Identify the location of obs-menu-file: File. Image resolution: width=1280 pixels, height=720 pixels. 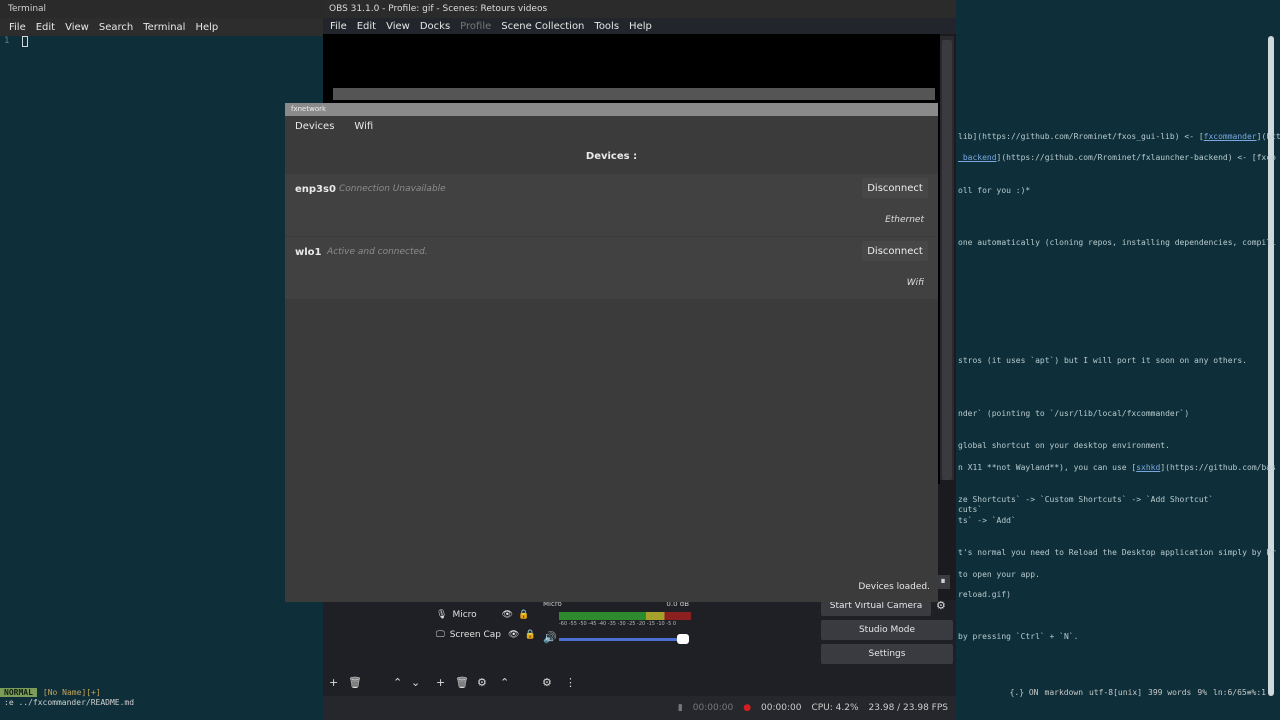
(338, 26).